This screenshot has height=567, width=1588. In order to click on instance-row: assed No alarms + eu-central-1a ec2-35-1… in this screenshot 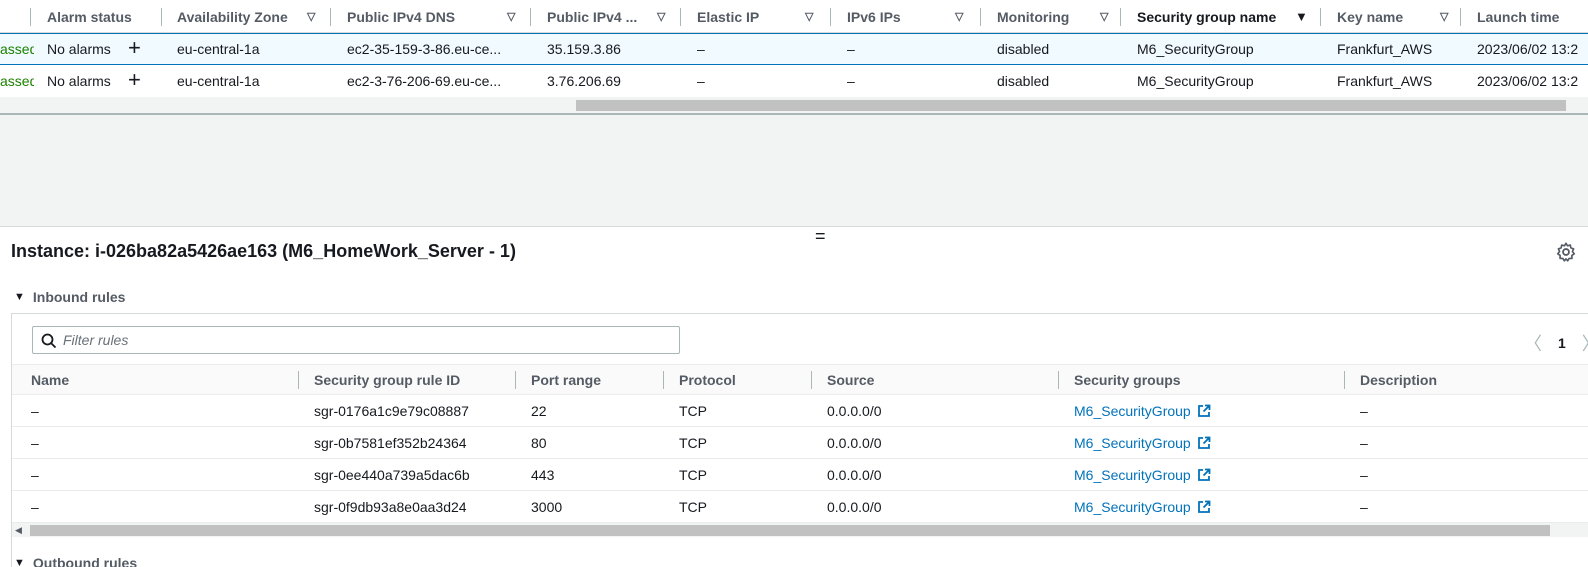, I will do `click(794, 49)`.